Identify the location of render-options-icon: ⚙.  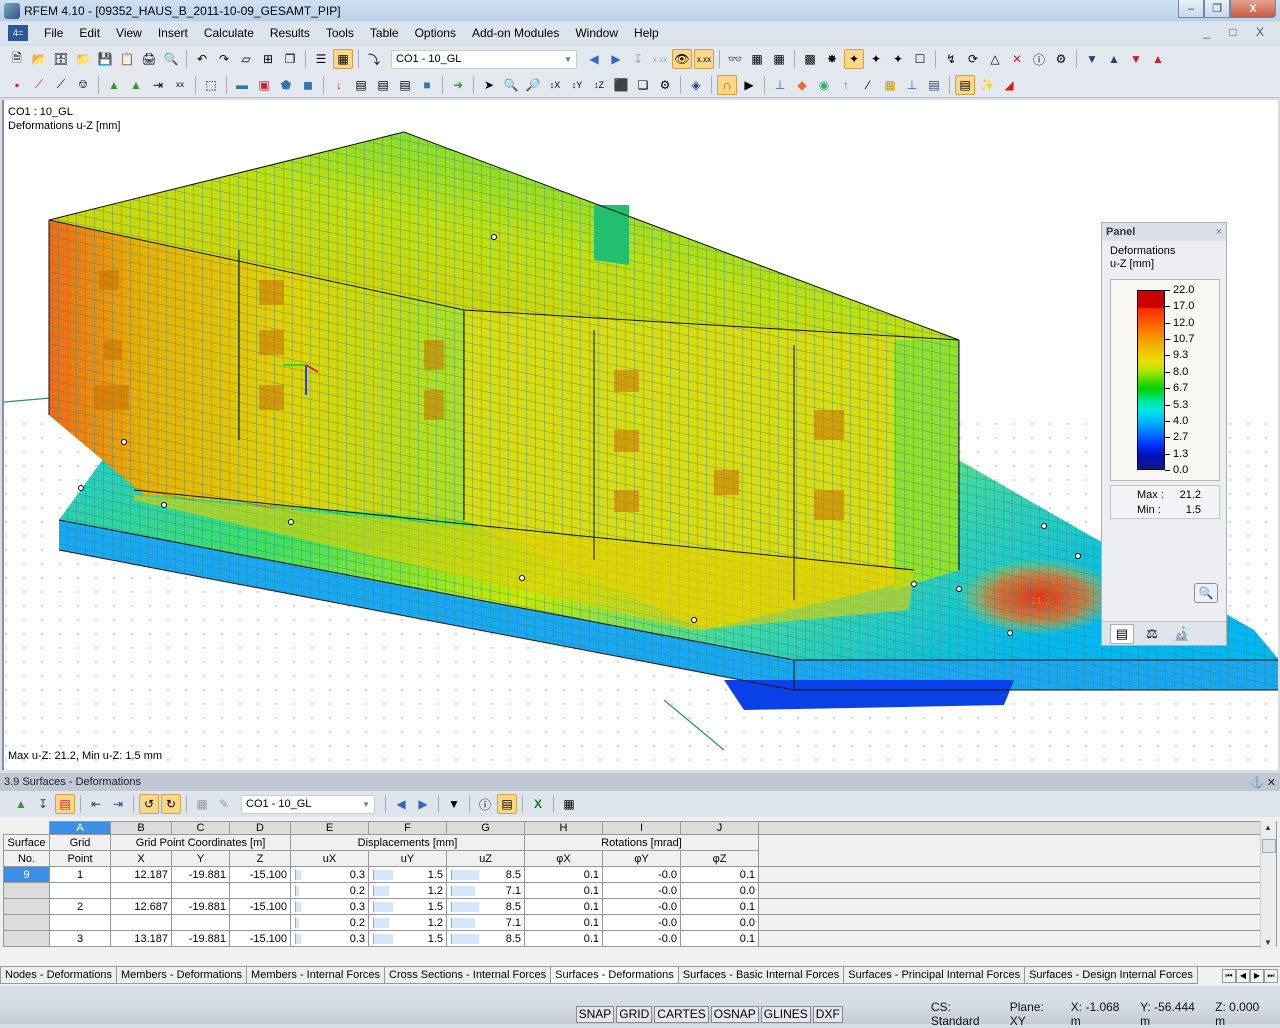
(665, 85).